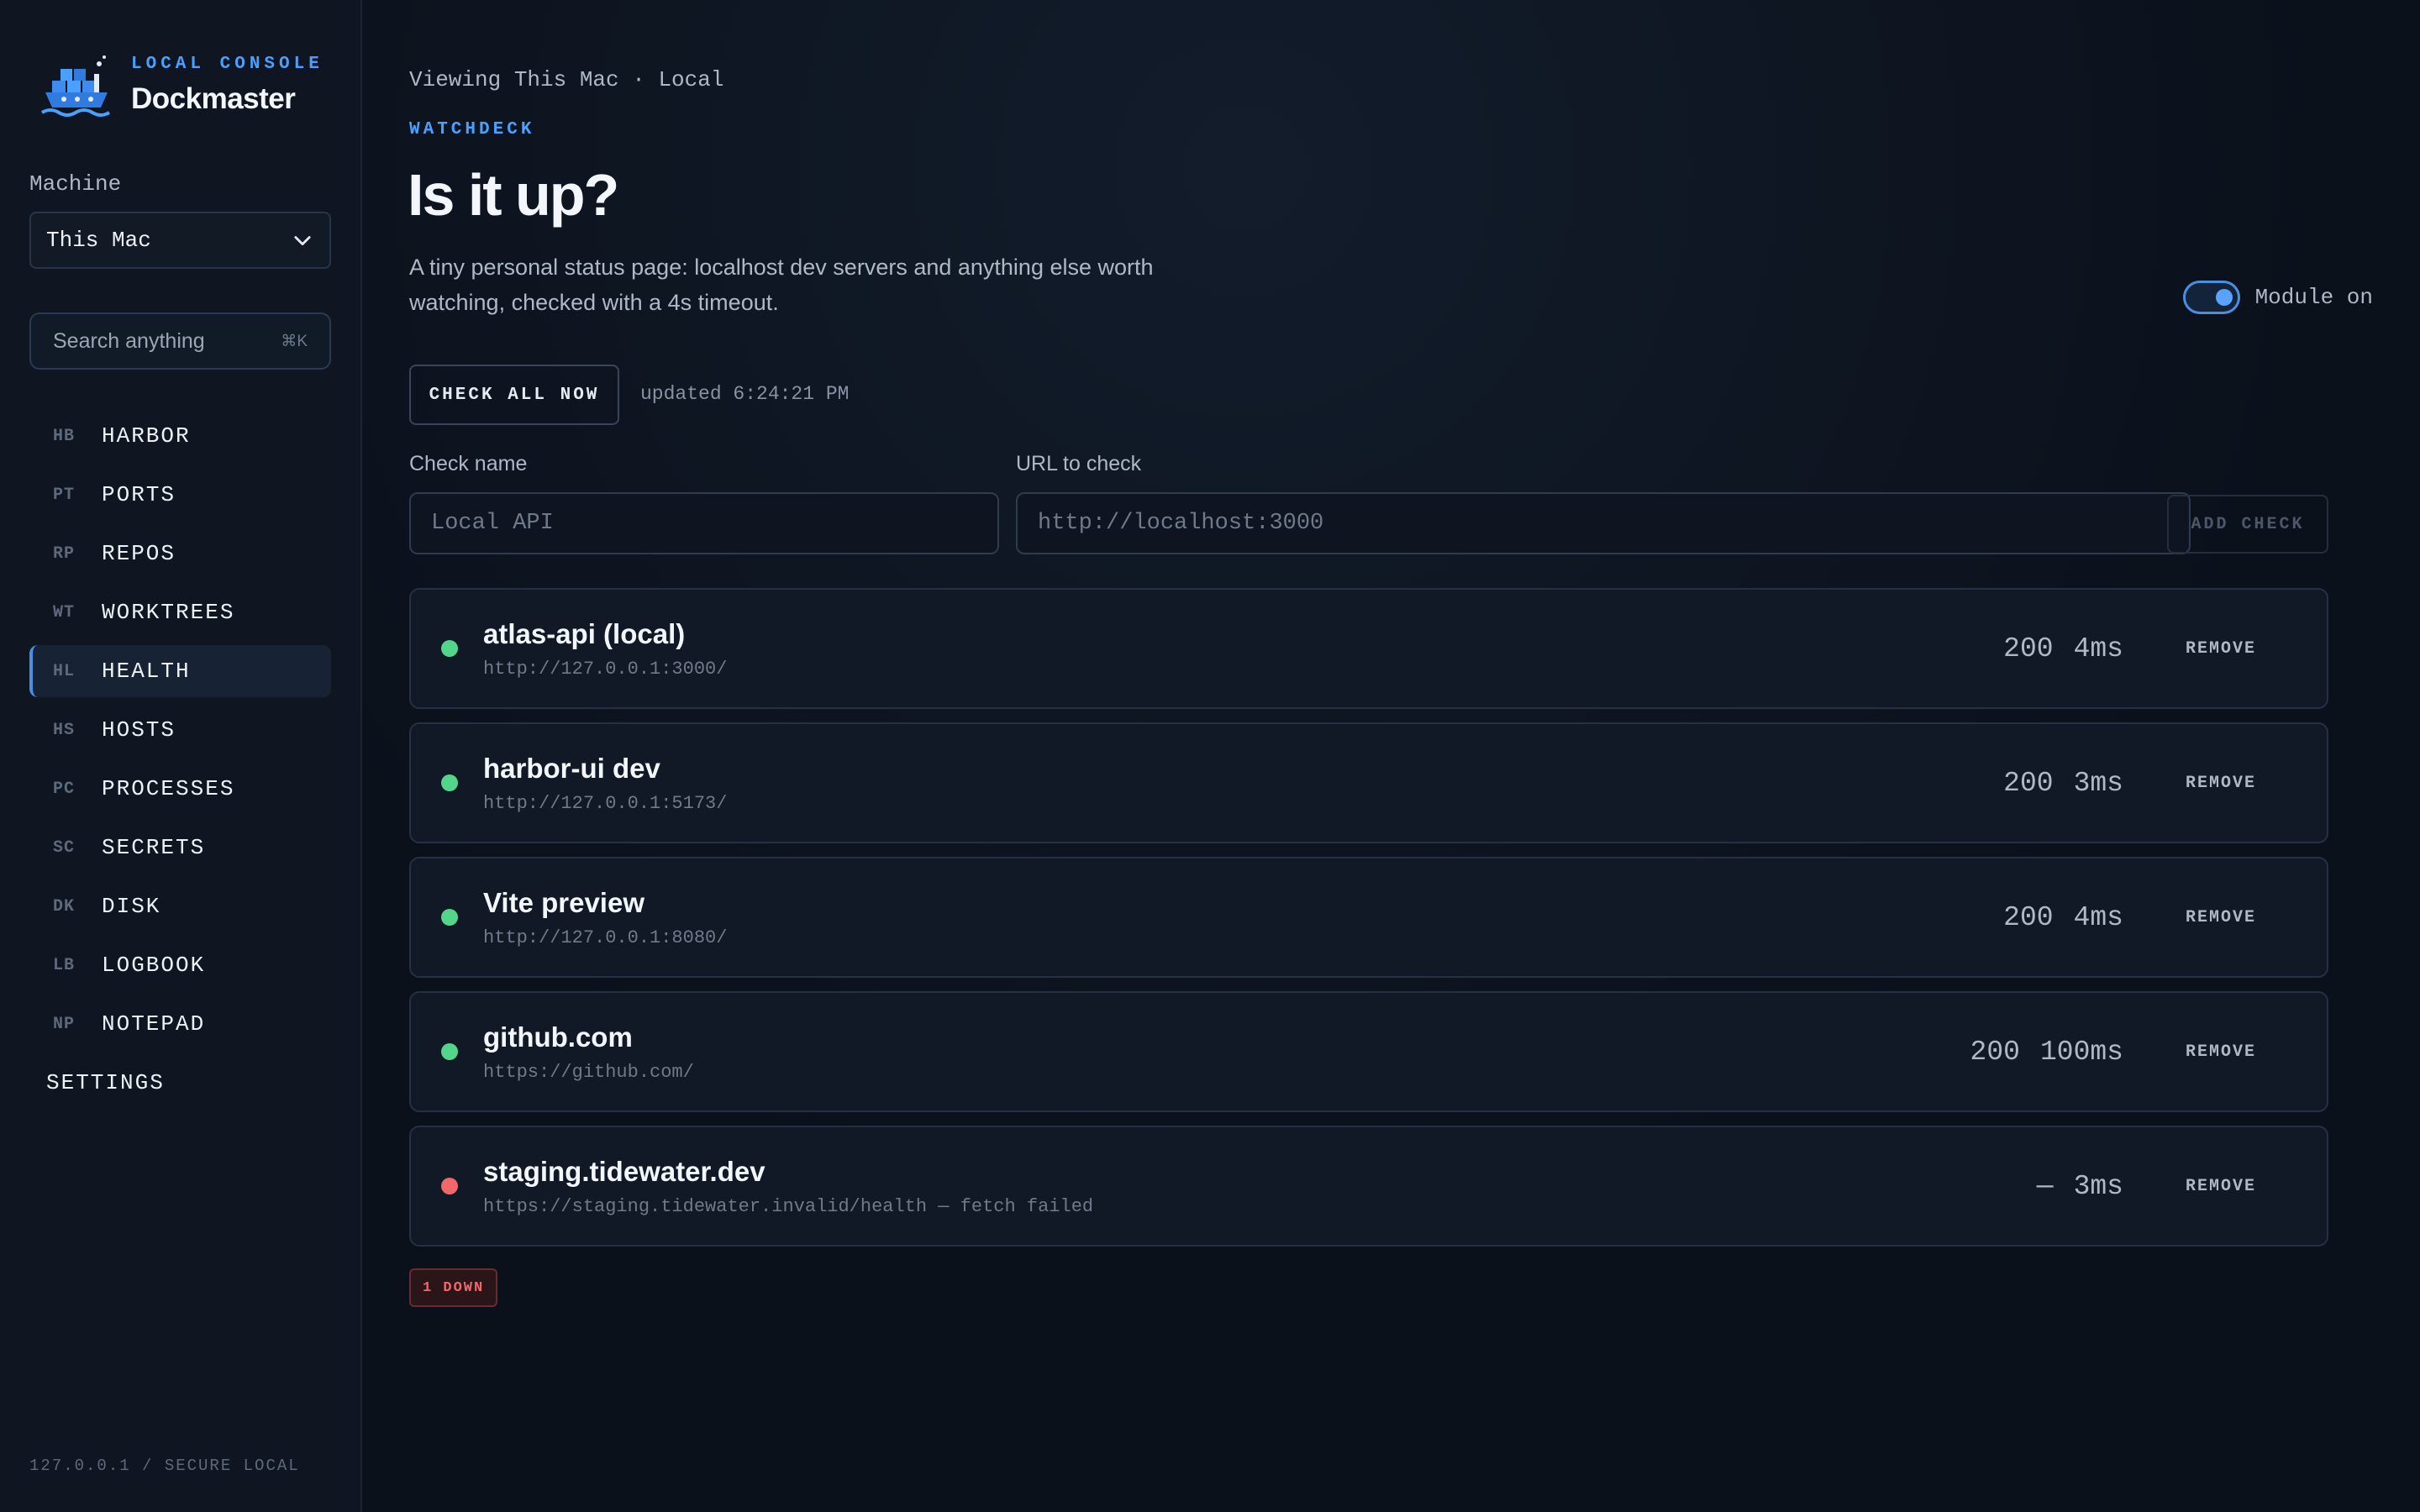  I want to click on updated-timestamp: updated 6:24:21 PM, so click(745, 394).